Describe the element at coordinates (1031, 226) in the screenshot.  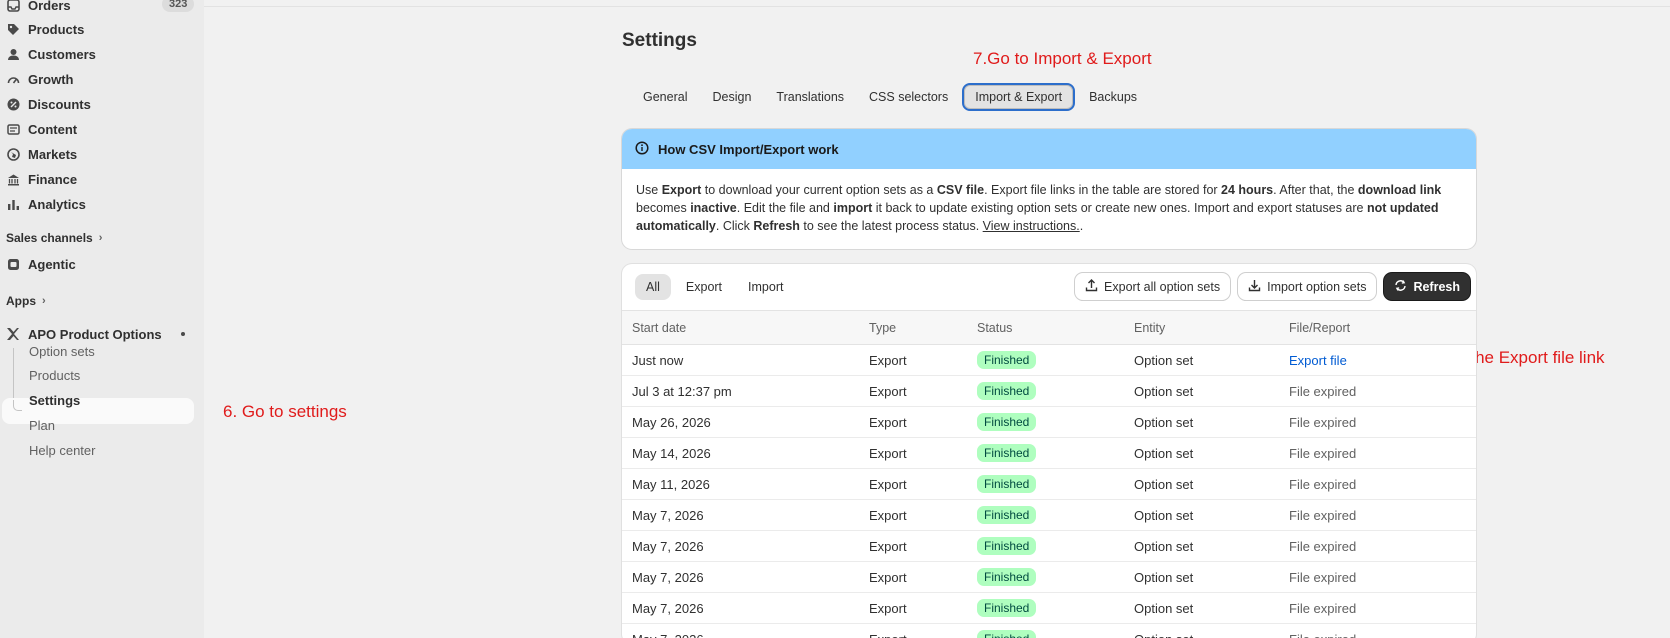
I see `view-instructions-link: View instructions.` at that location.